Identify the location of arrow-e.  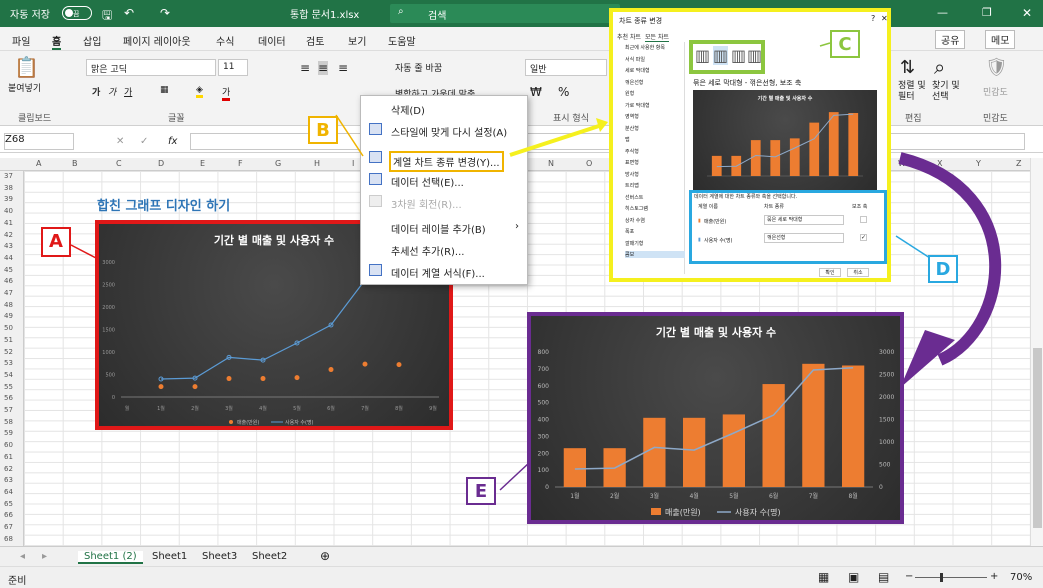
(515, 476).